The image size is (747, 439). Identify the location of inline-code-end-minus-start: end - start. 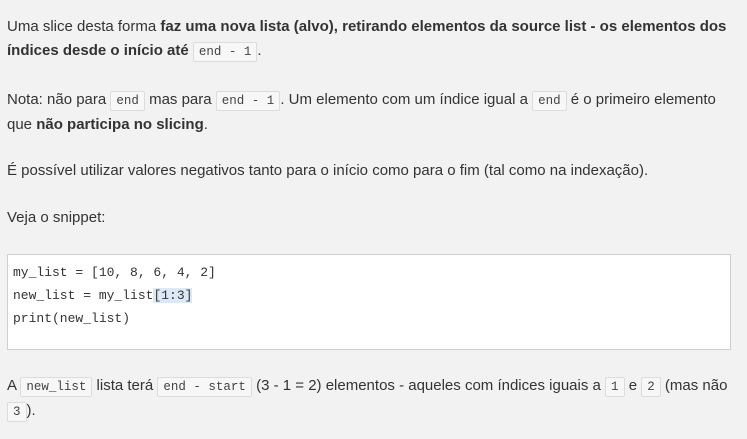
(204, 387).